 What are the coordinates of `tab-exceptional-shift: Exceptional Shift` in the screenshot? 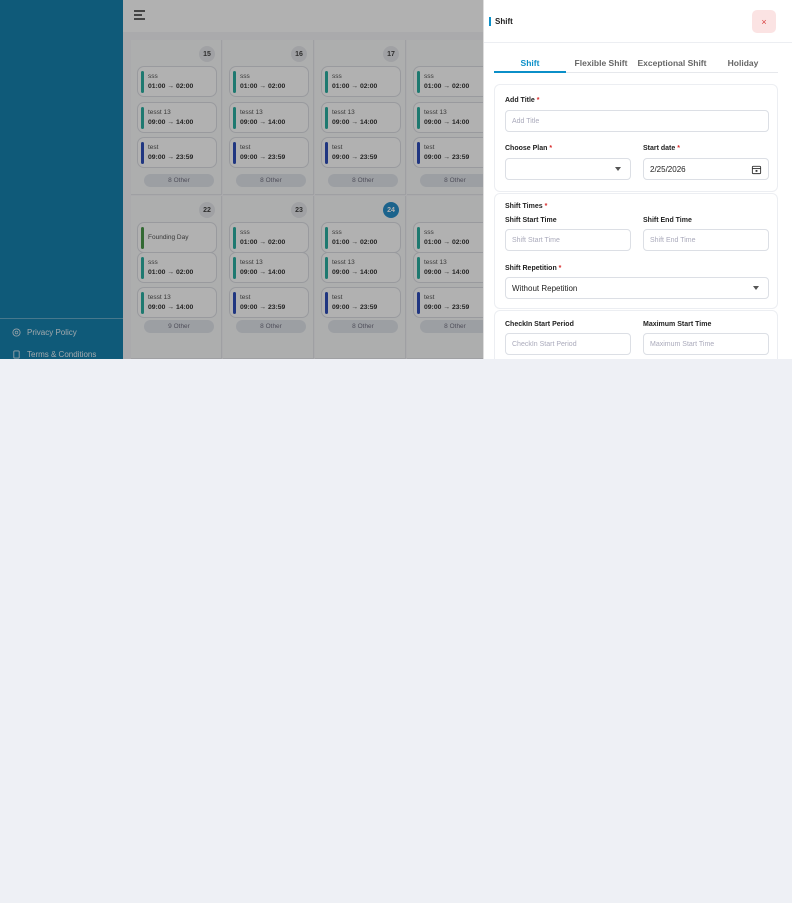 It's located at (672, 63).